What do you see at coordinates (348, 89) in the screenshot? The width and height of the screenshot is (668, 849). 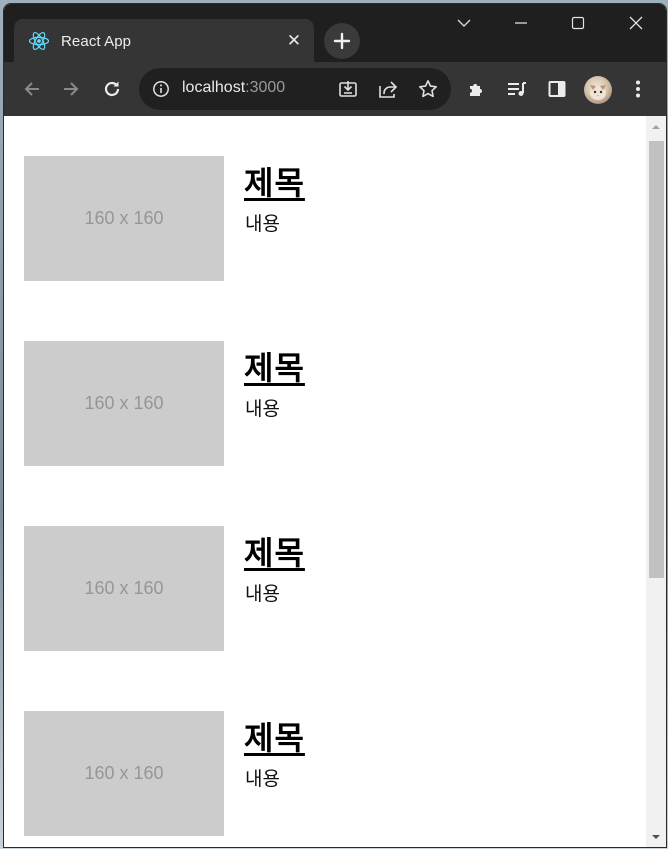 I see `install-icon` at bounding box center [348, 89].